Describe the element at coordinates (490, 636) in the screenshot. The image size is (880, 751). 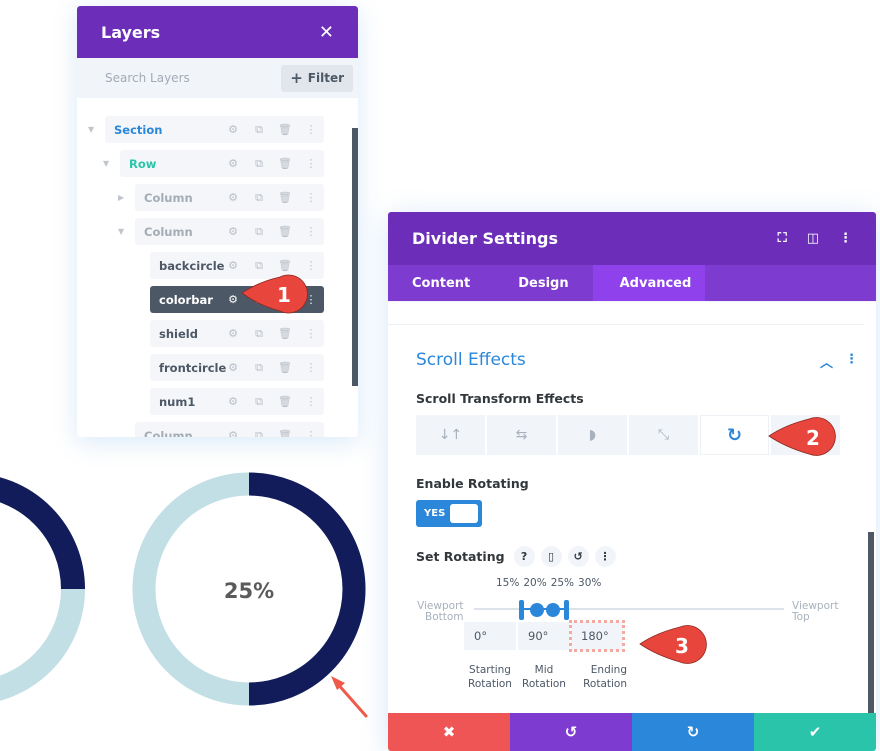
I see `starting-rotation-input: 0°` at that location.